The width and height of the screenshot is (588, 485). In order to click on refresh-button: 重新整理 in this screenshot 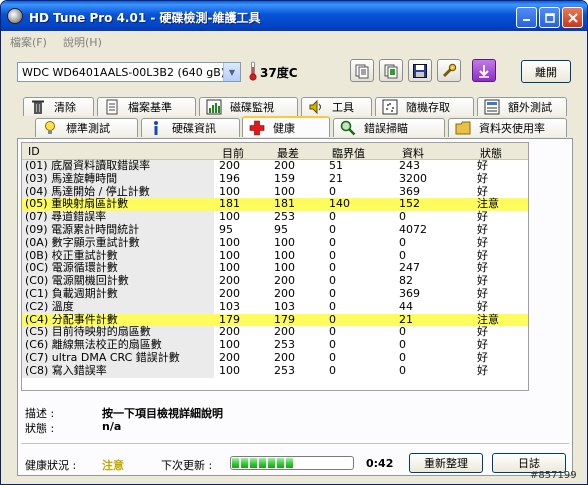, I will do `click(446, 463)`.